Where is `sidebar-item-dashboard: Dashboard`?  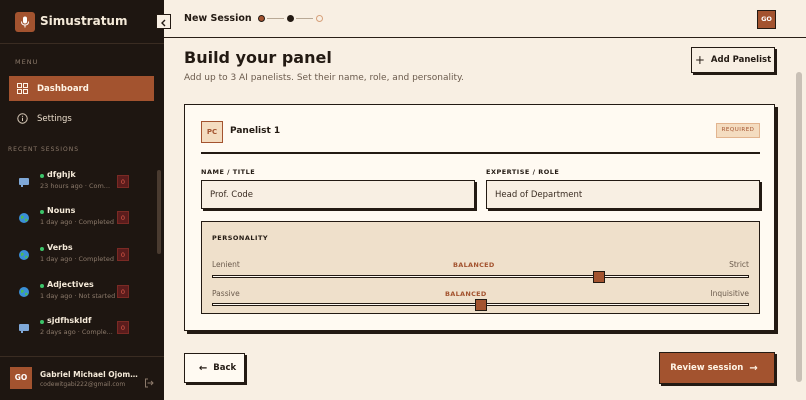 sidebar-item-dashboard: Dashboard is located at coordinates (81, 88).